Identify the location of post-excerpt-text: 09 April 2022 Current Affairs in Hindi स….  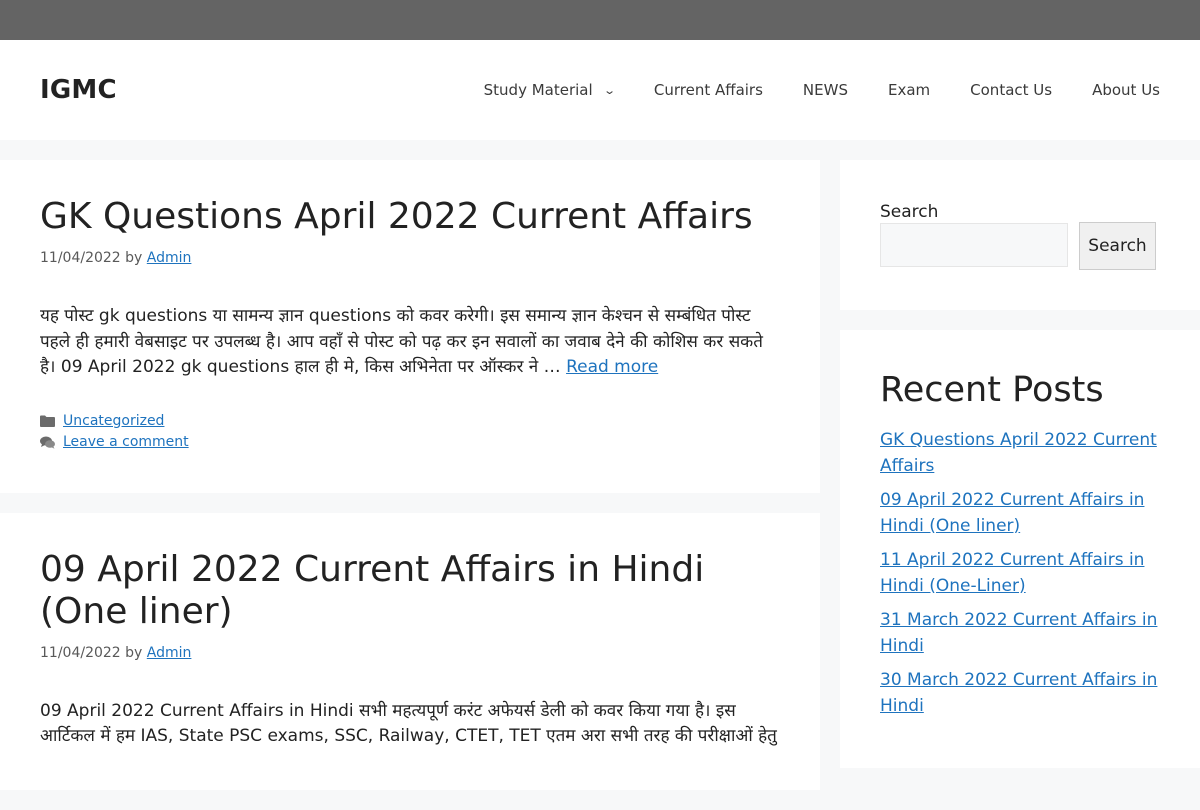
(408, 723).